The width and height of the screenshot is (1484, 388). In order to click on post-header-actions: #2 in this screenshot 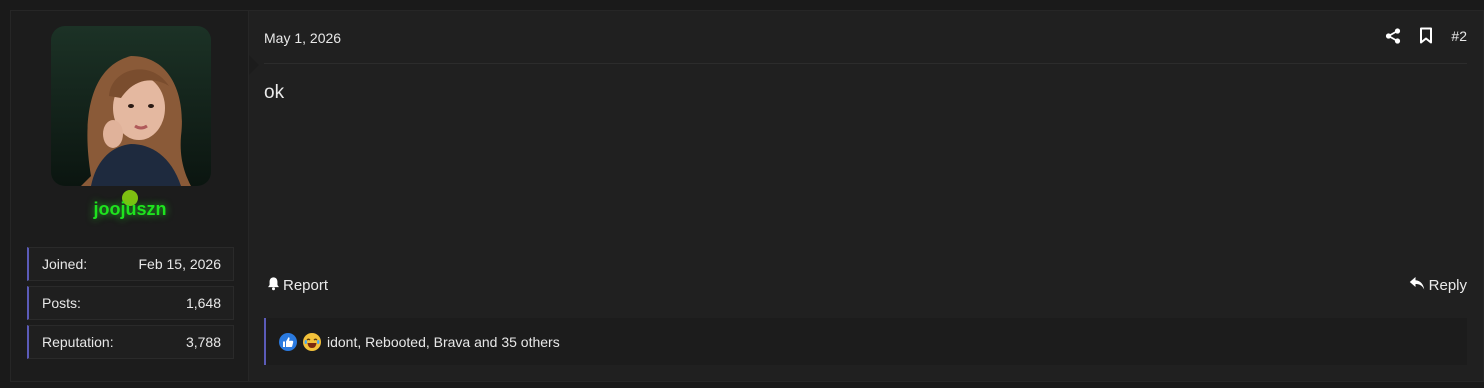, I will do `click(1426, 35)`.